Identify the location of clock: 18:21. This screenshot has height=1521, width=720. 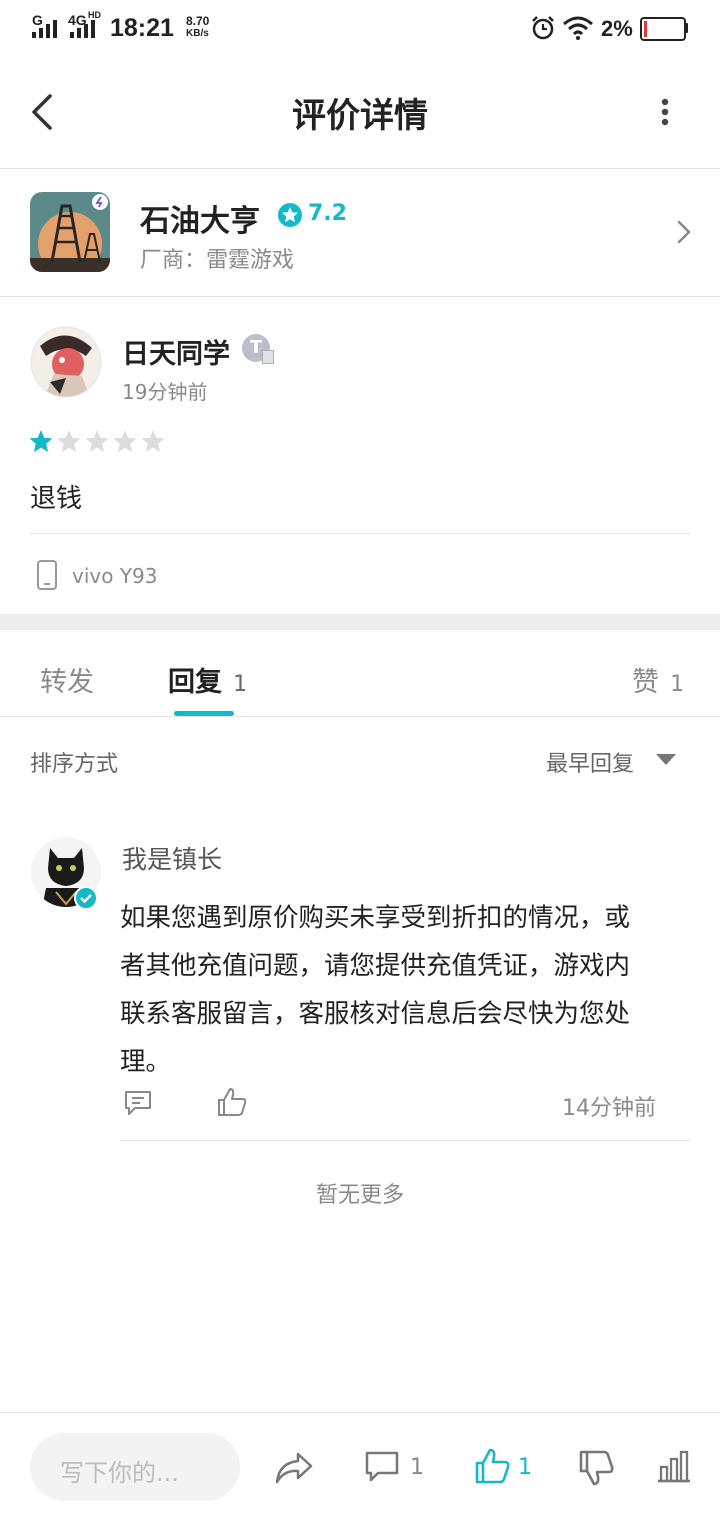
(142, 28).